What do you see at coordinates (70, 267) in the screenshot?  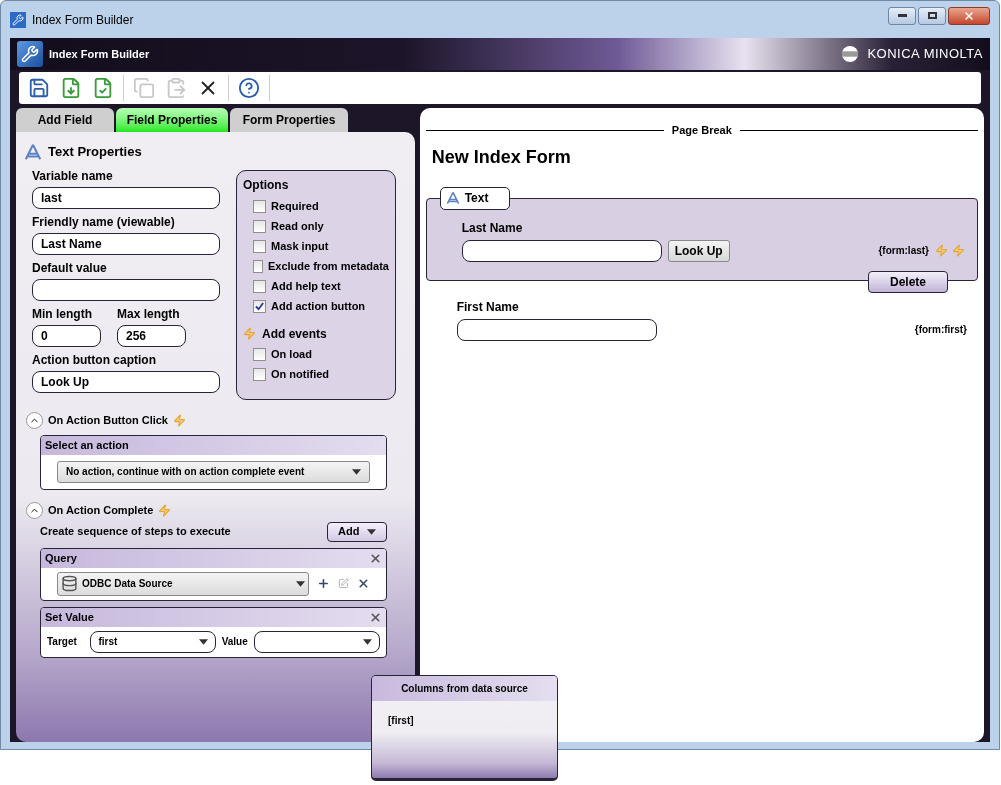 I see `field-label: Default value` at bounding box center [70, 267].